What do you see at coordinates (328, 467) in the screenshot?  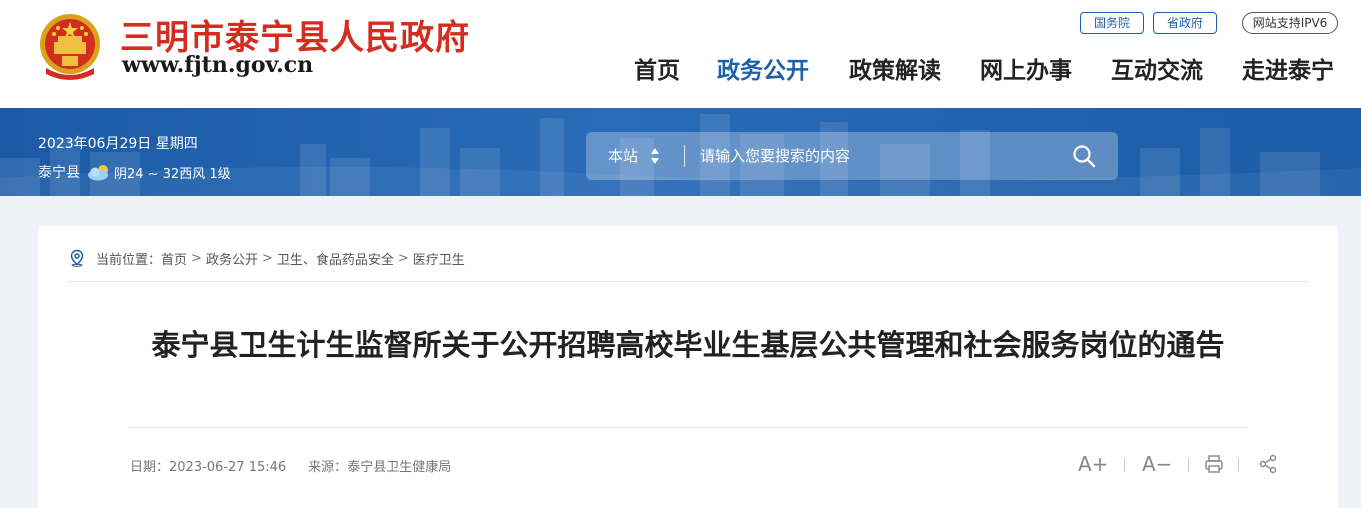 I see `source-label: 来源：` at bounding box center [328, 467].